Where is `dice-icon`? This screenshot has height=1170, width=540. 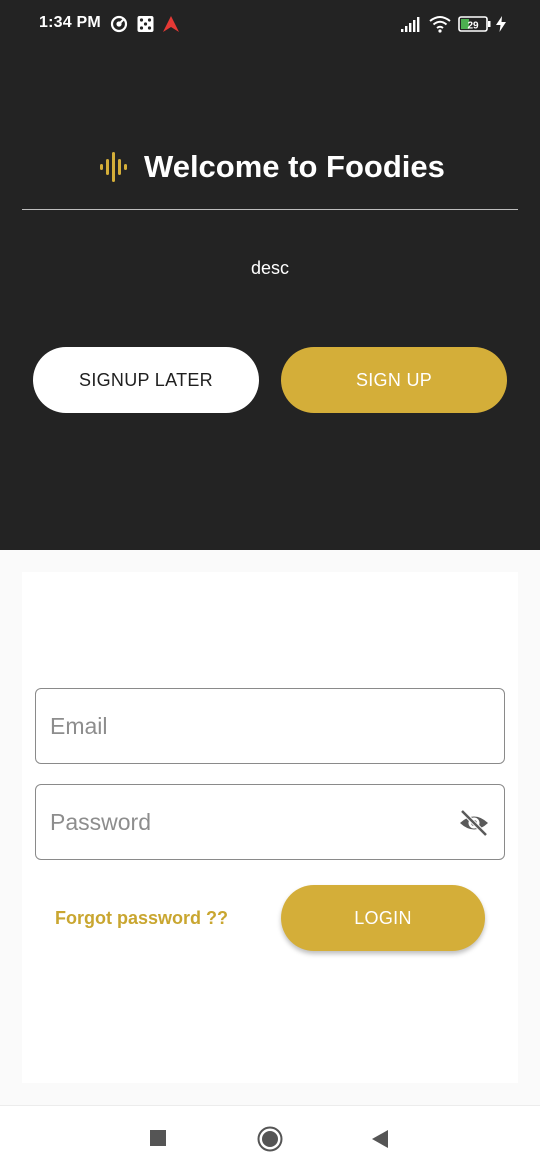
dice-icon is located at coordinates (145, 24).